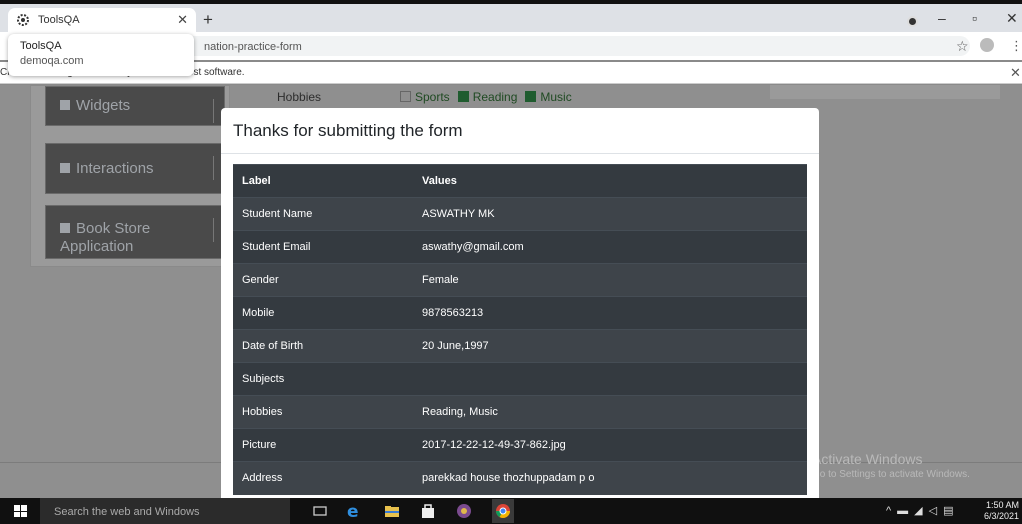 This screenshot has width=1022, height=524. Describe the element at coordinates (320, 511) in the screenshot. I see `task-view-icon` at that location.